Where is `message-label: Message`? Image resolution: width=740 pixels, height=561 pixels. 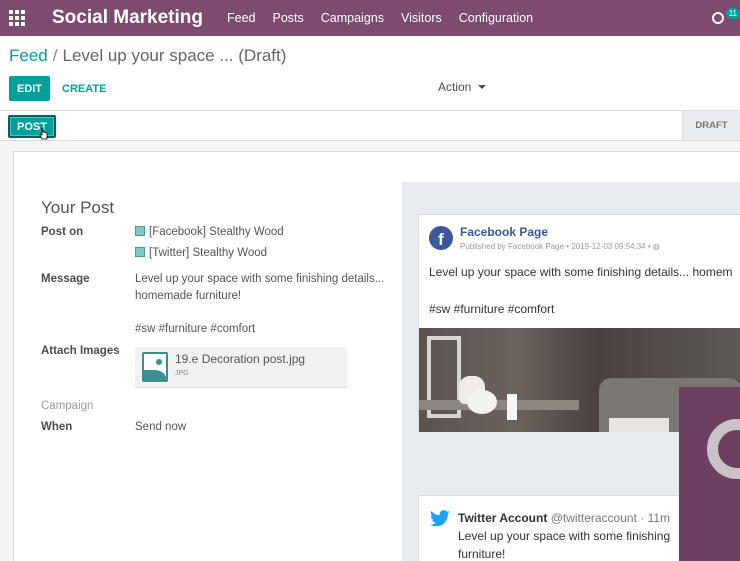
message-label: Message is located at coordinates (65, 279).